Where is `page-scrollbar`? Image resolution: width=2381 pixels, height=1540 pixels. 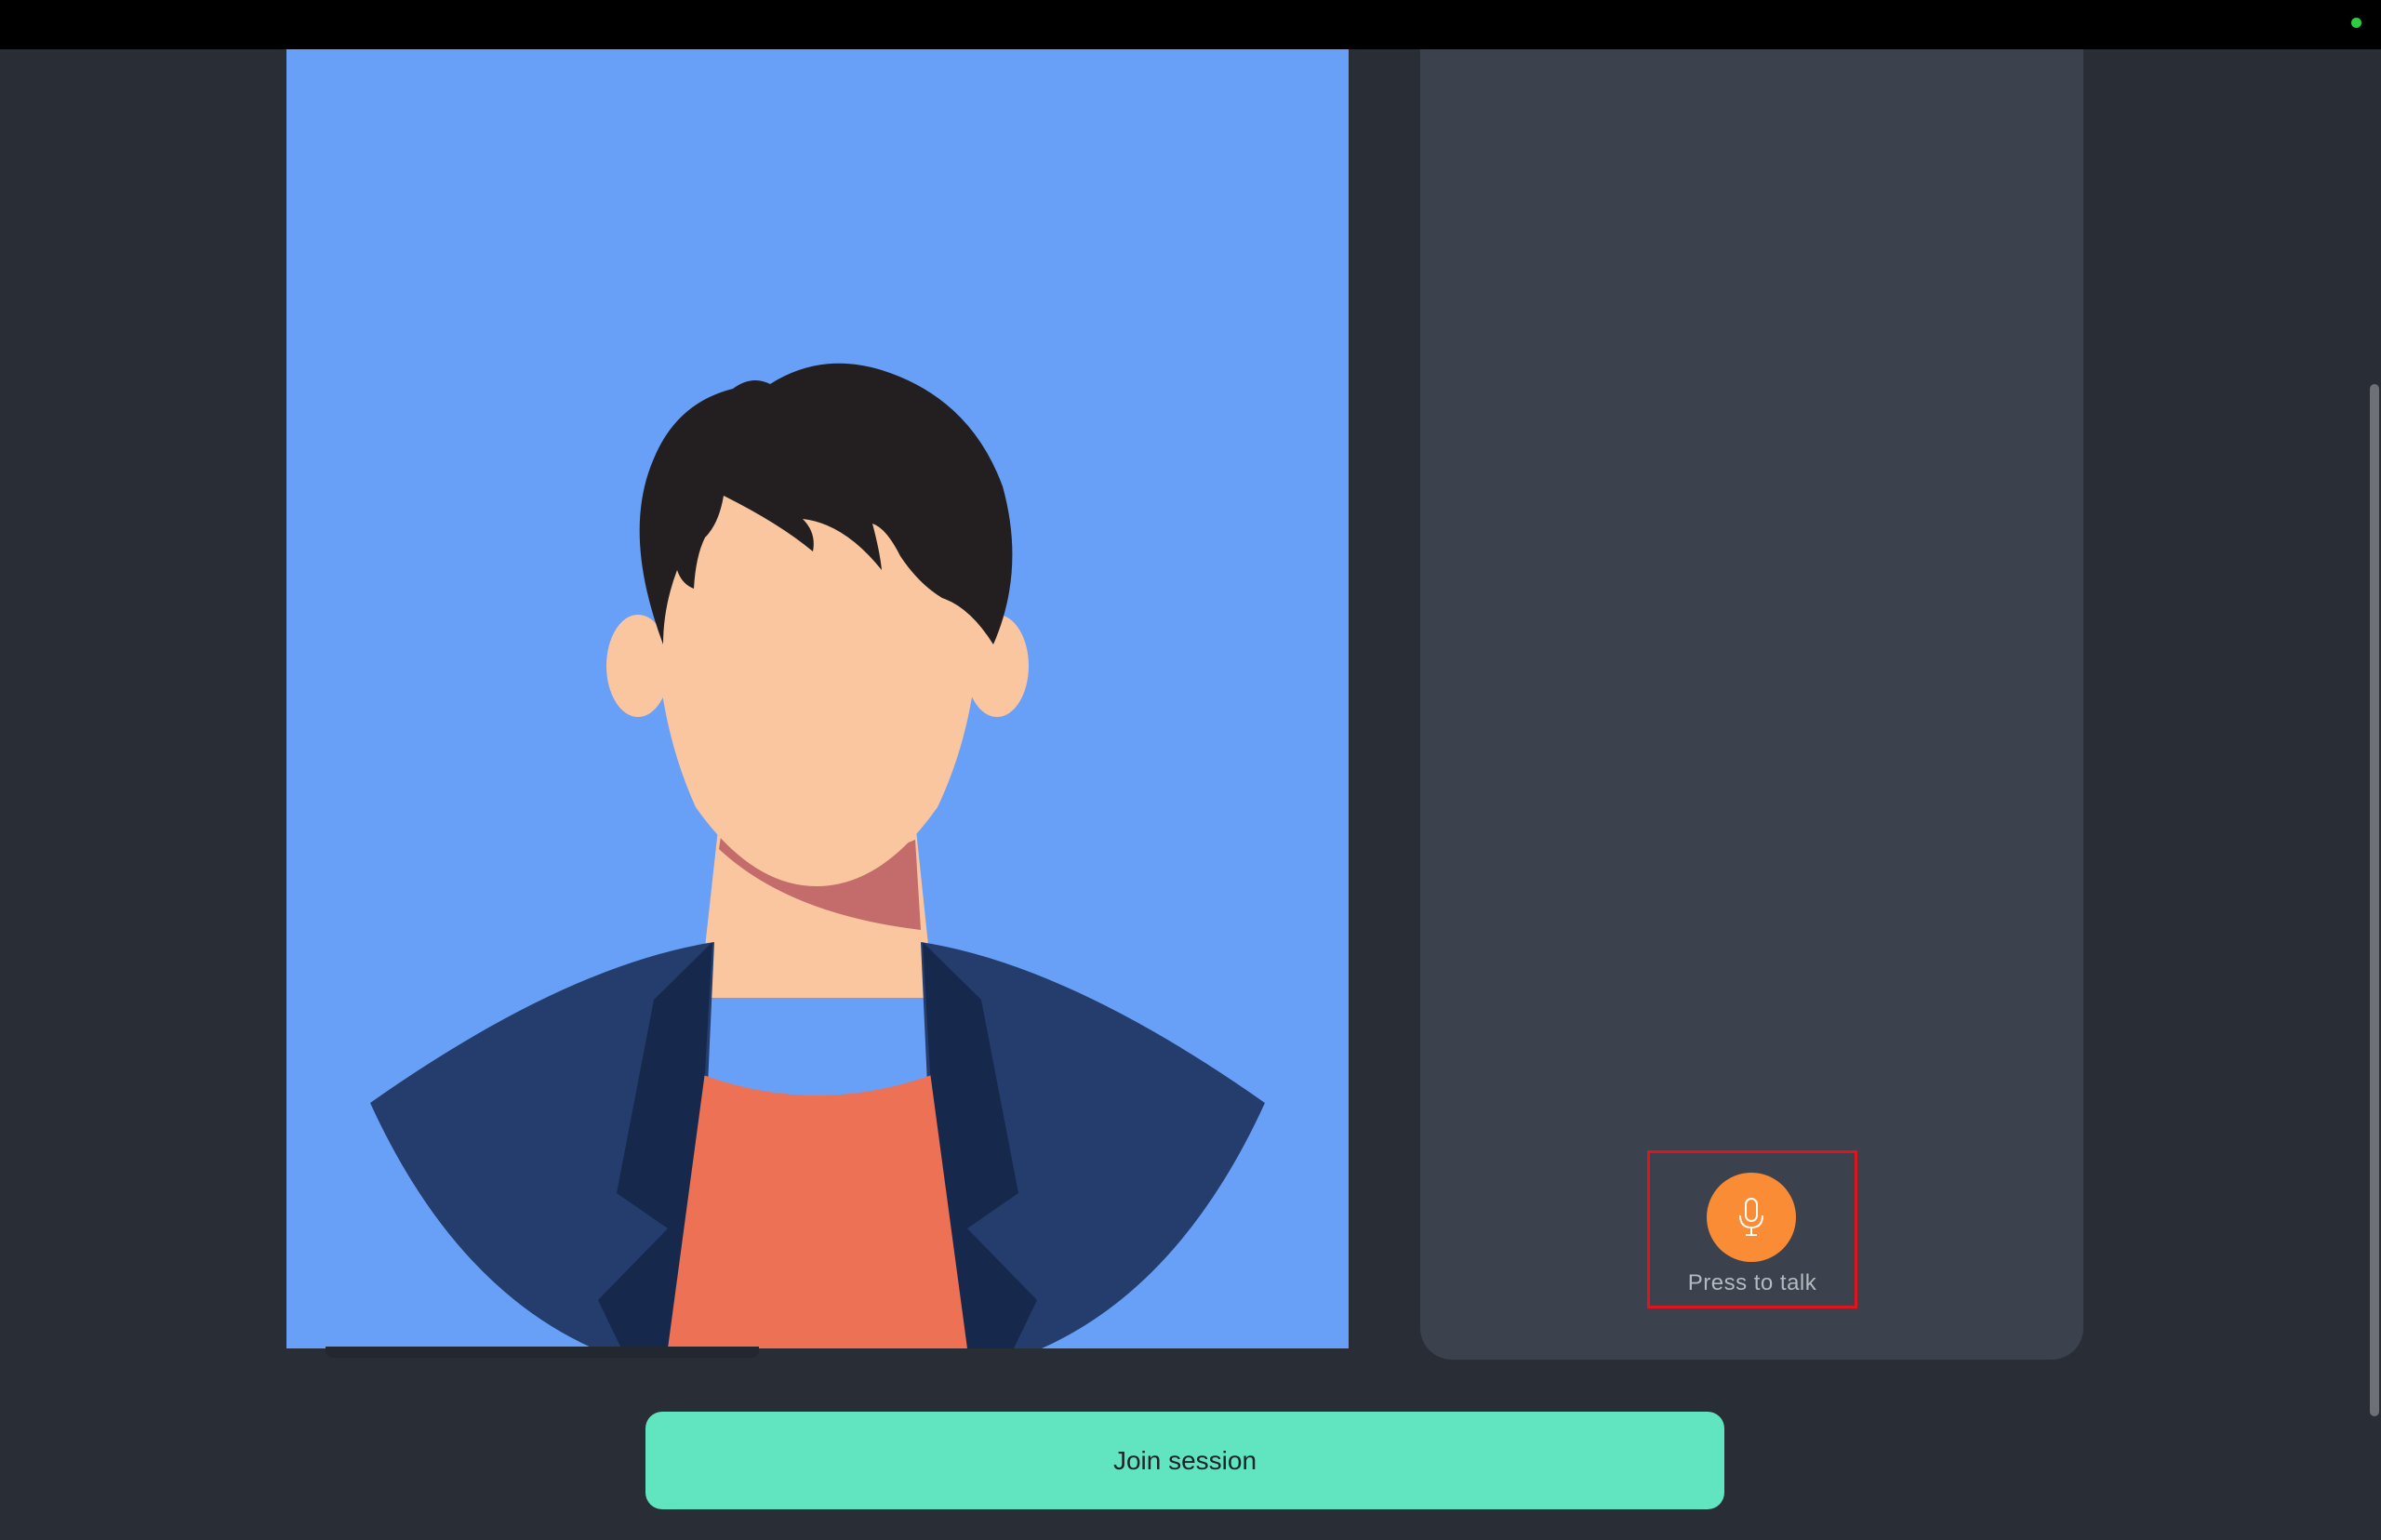
page-scrollbar is located at coordinates (2374, 794).